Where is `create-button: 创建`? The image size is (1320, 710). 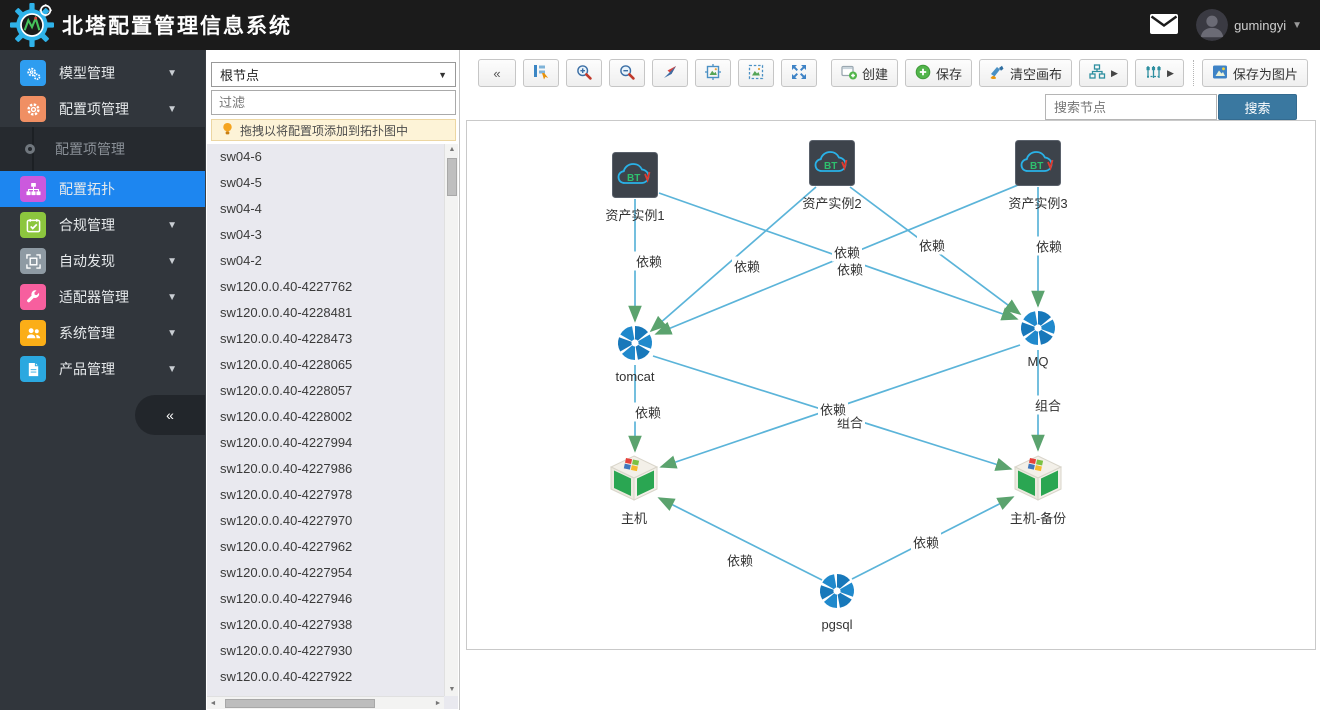
create-button: 创建 is located at coordinates (865, 73).